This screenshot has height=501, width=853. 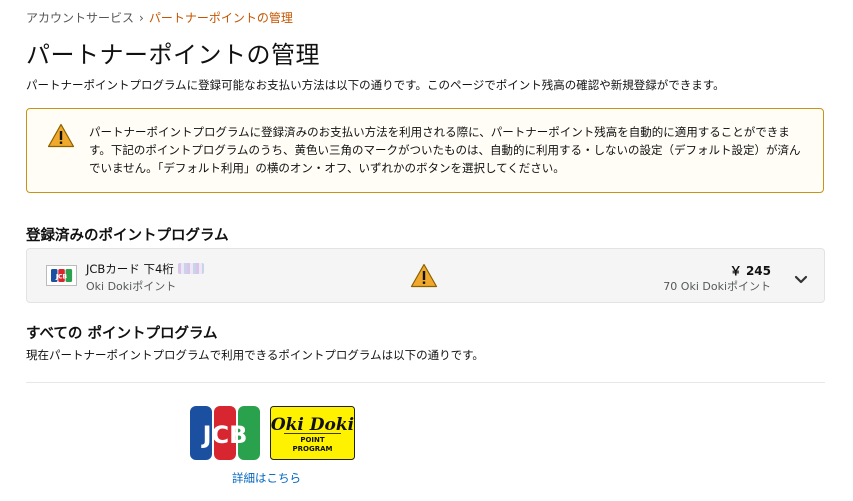 I want to click on default-not-set-warning-icon, so click(x=424, y=277).